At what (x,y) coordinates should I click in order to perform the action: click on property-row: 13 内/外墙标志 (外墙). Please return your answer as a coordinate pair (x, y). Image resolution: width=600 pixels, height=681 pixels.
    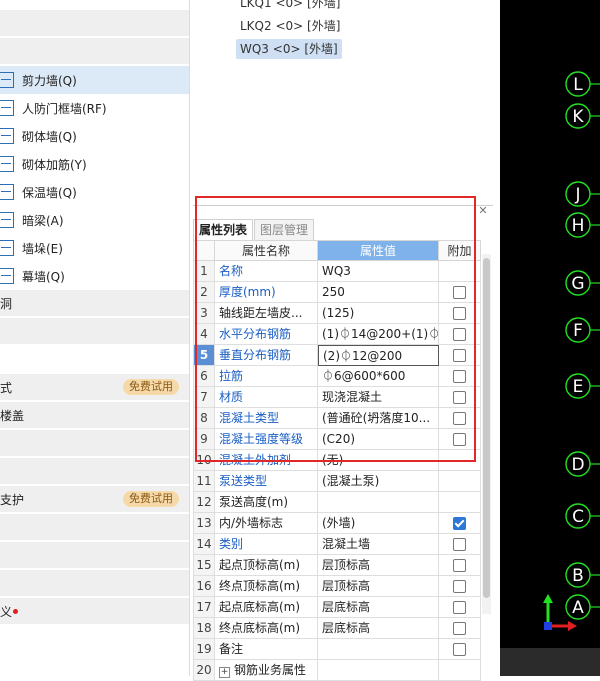
    Looking at the image, I should click on (337, 523).